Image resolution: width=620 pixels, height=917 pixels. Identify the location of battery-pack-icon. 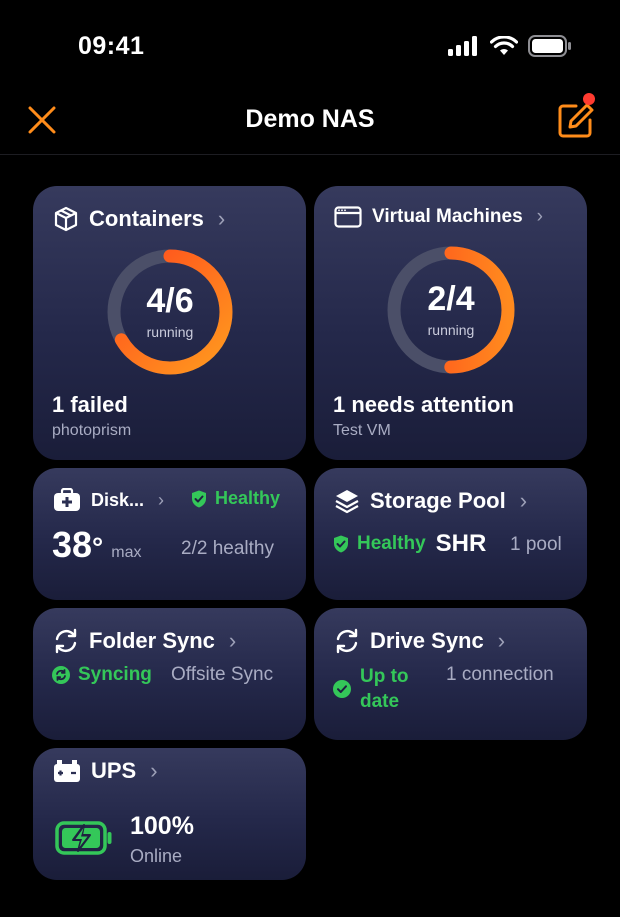
(67, 771).